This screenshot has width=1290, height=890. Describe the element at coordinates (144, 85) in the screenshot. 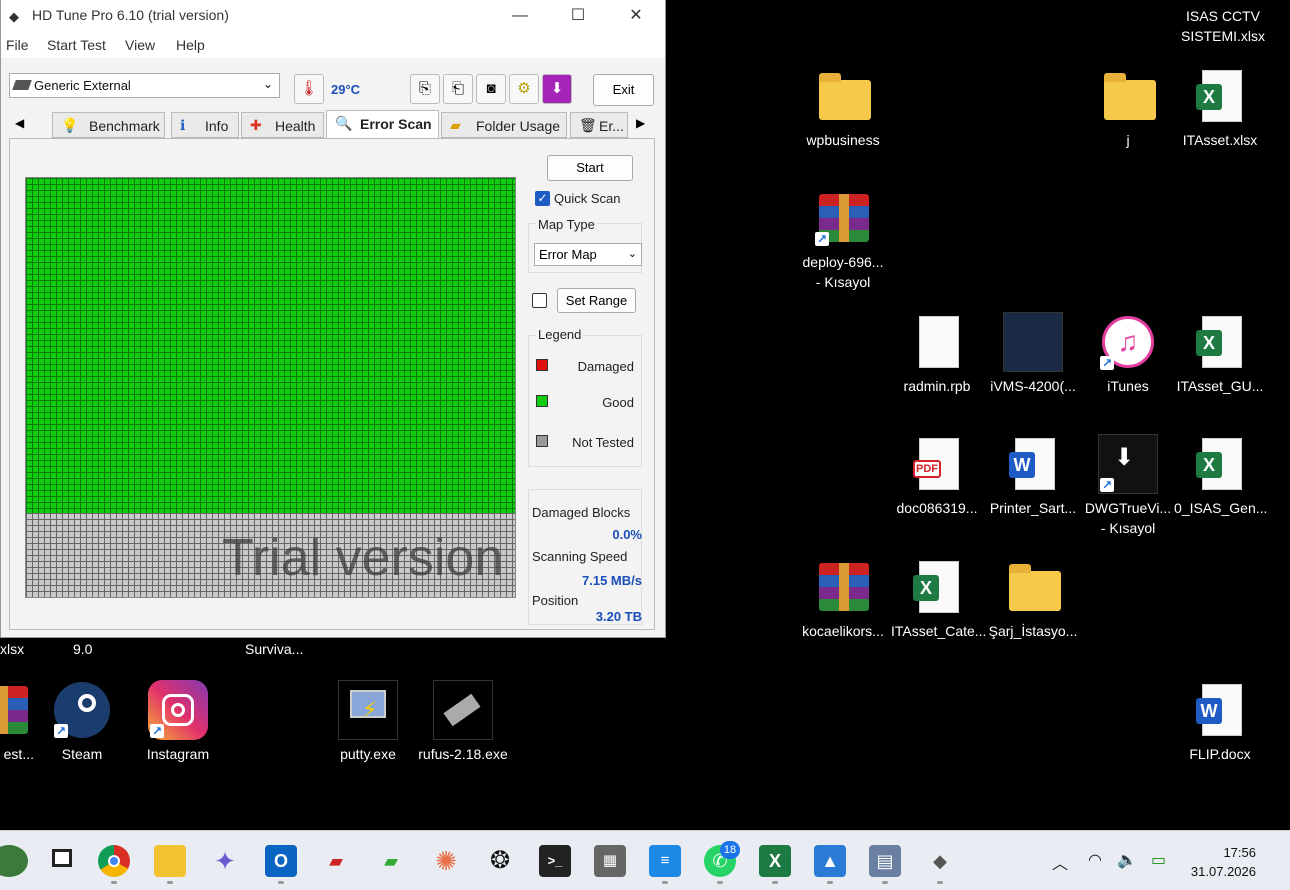

I see `drive-select: Generic External ⌄` at that location.